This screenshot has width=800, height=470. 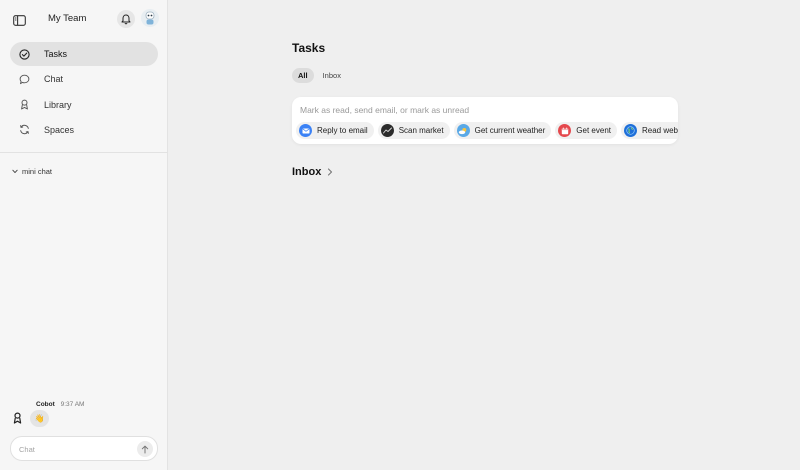 I want to click on sidebar-item-chat: Chat, so click(x=84, y=79).